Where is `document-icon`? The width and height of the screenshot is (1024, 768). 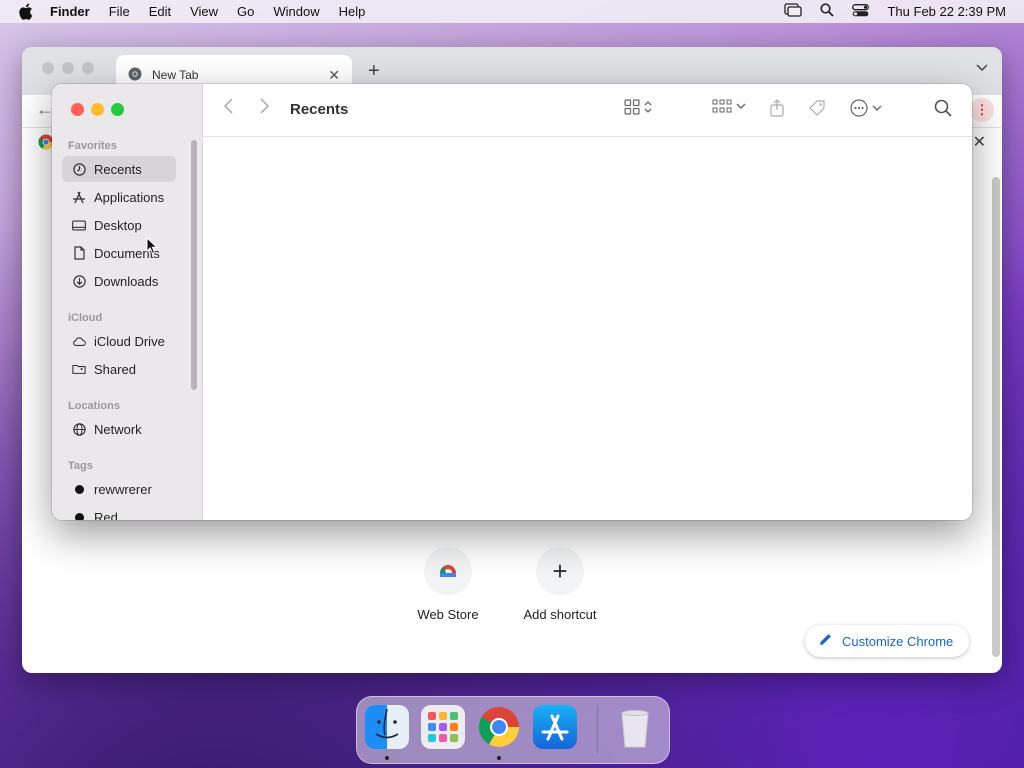 document-icon is located at coordinates (79, 253).